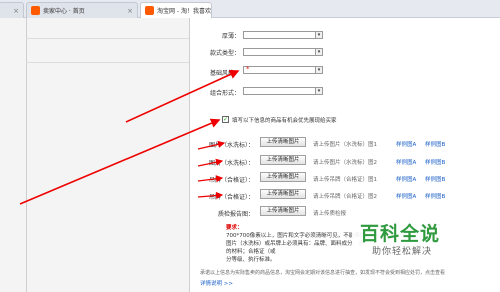  Describe the element at coordinates (216, 283) in the screenshot. I see `details-link: 详情说明 >>` at that location.